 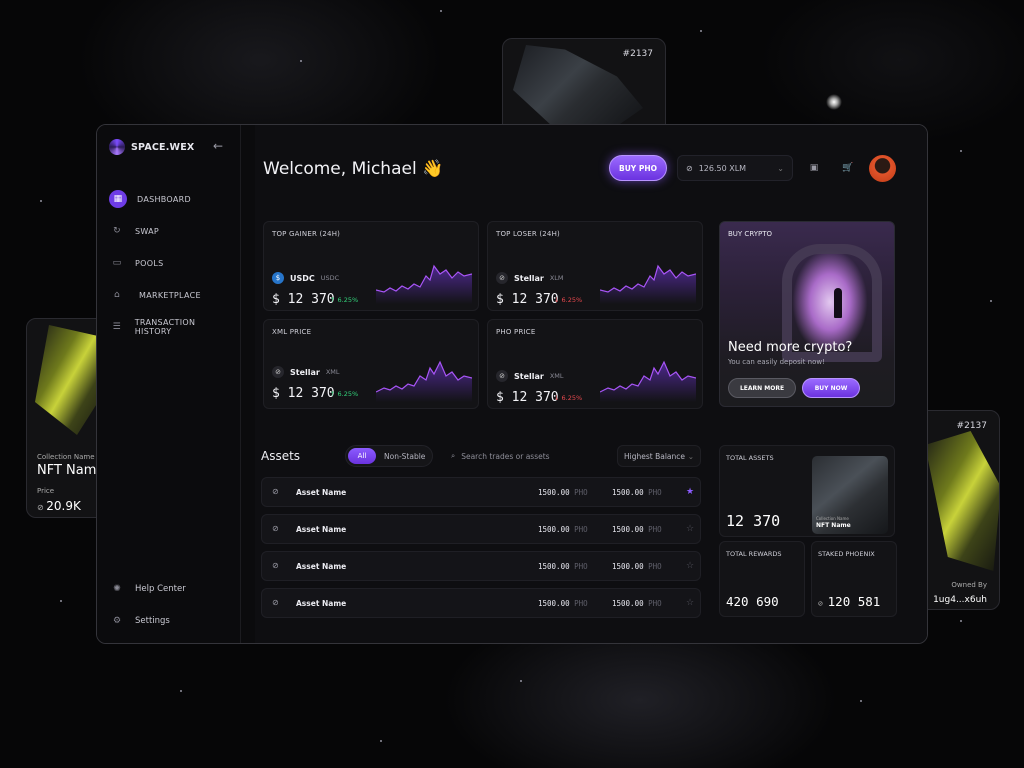 I want to click on total-assets-value: 12 370, so click(x=753, y=521).